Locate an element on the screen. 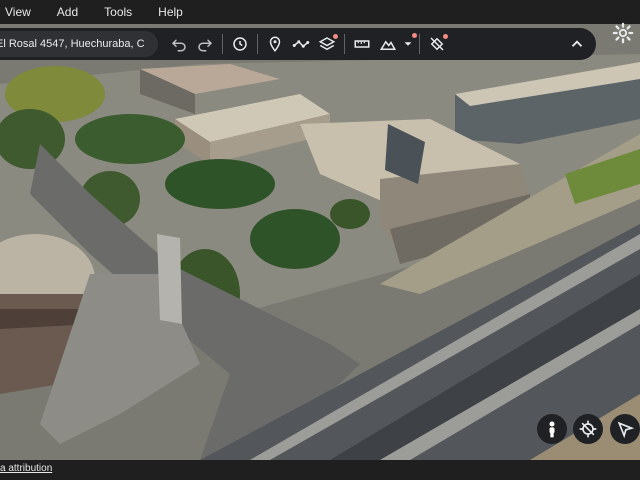 This screenshot has width=640, height=480. gear-icon is located at coordinates (623, 33).